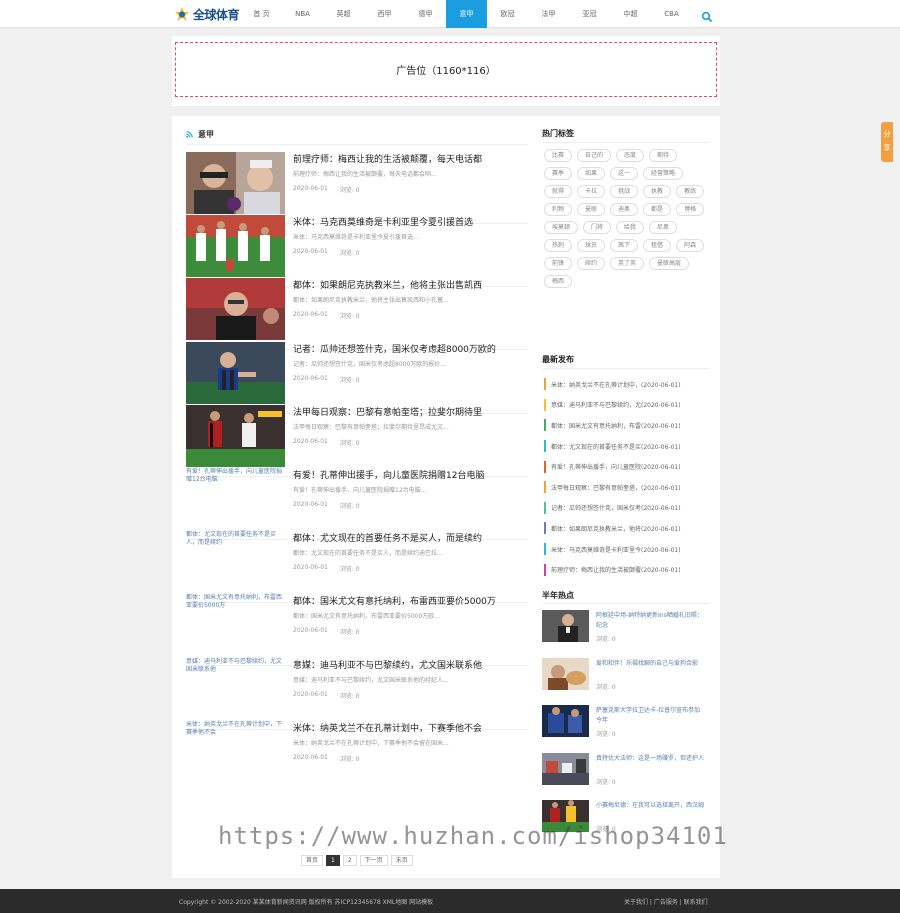 This screenshot has width=900, height=913. I want to click on article-thumbnail-broken: 有爱！孔蒂伸出援手，向儿童医院捐赠12台电脑, so click(235, 488).